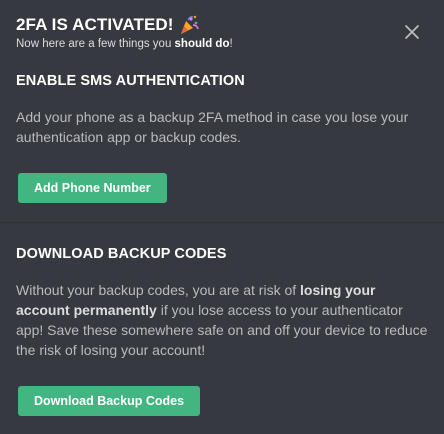 Image resolution: width=444 pixels, height=434 pixels. What do you see at coordinates (231, 44) in the screenshot?
I see `subtitle-suffix: !` at bounding box center [231, 44].